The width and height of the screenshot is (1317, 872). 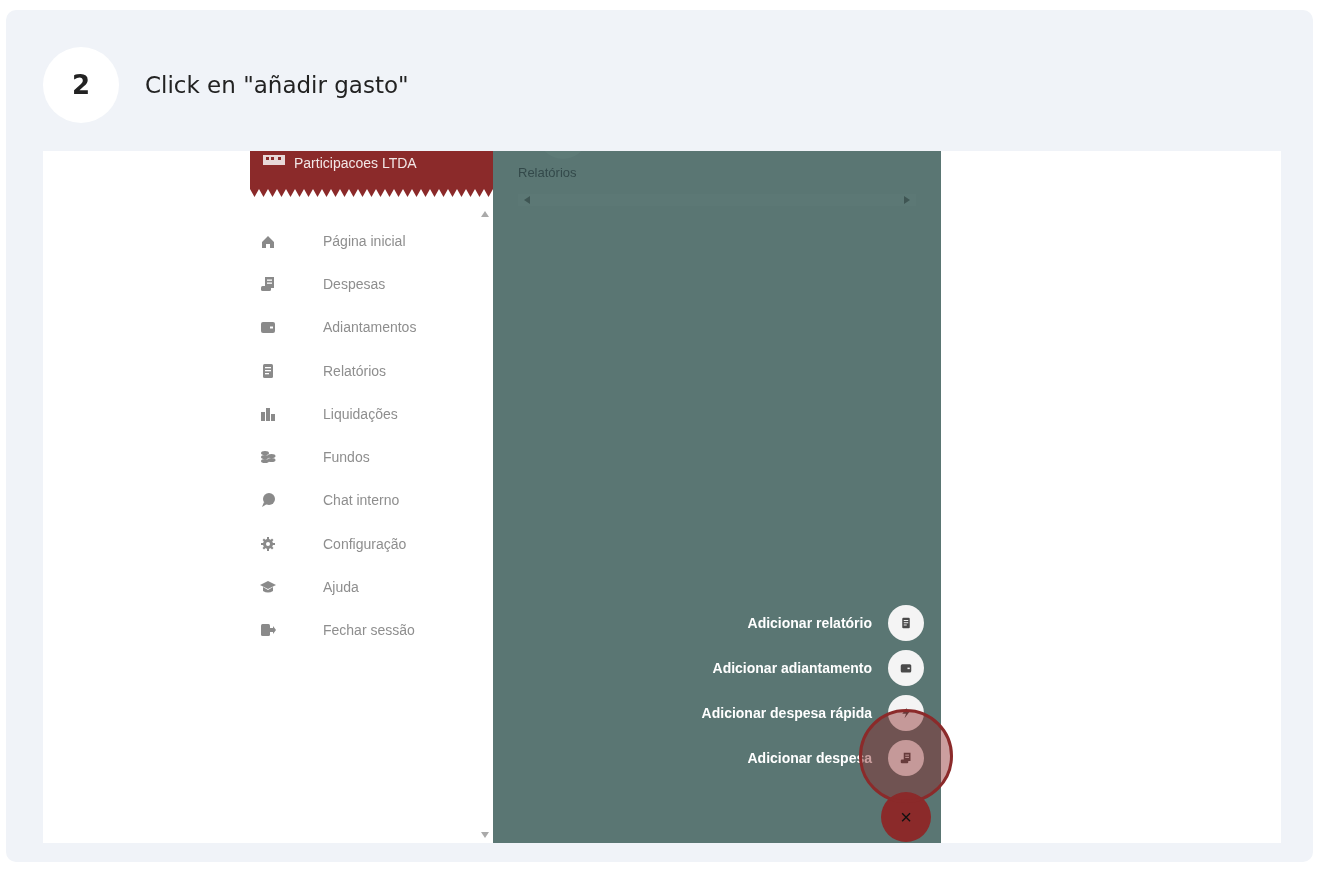 I want to click on menu-item: Configuração, so click(x=371, y=544).